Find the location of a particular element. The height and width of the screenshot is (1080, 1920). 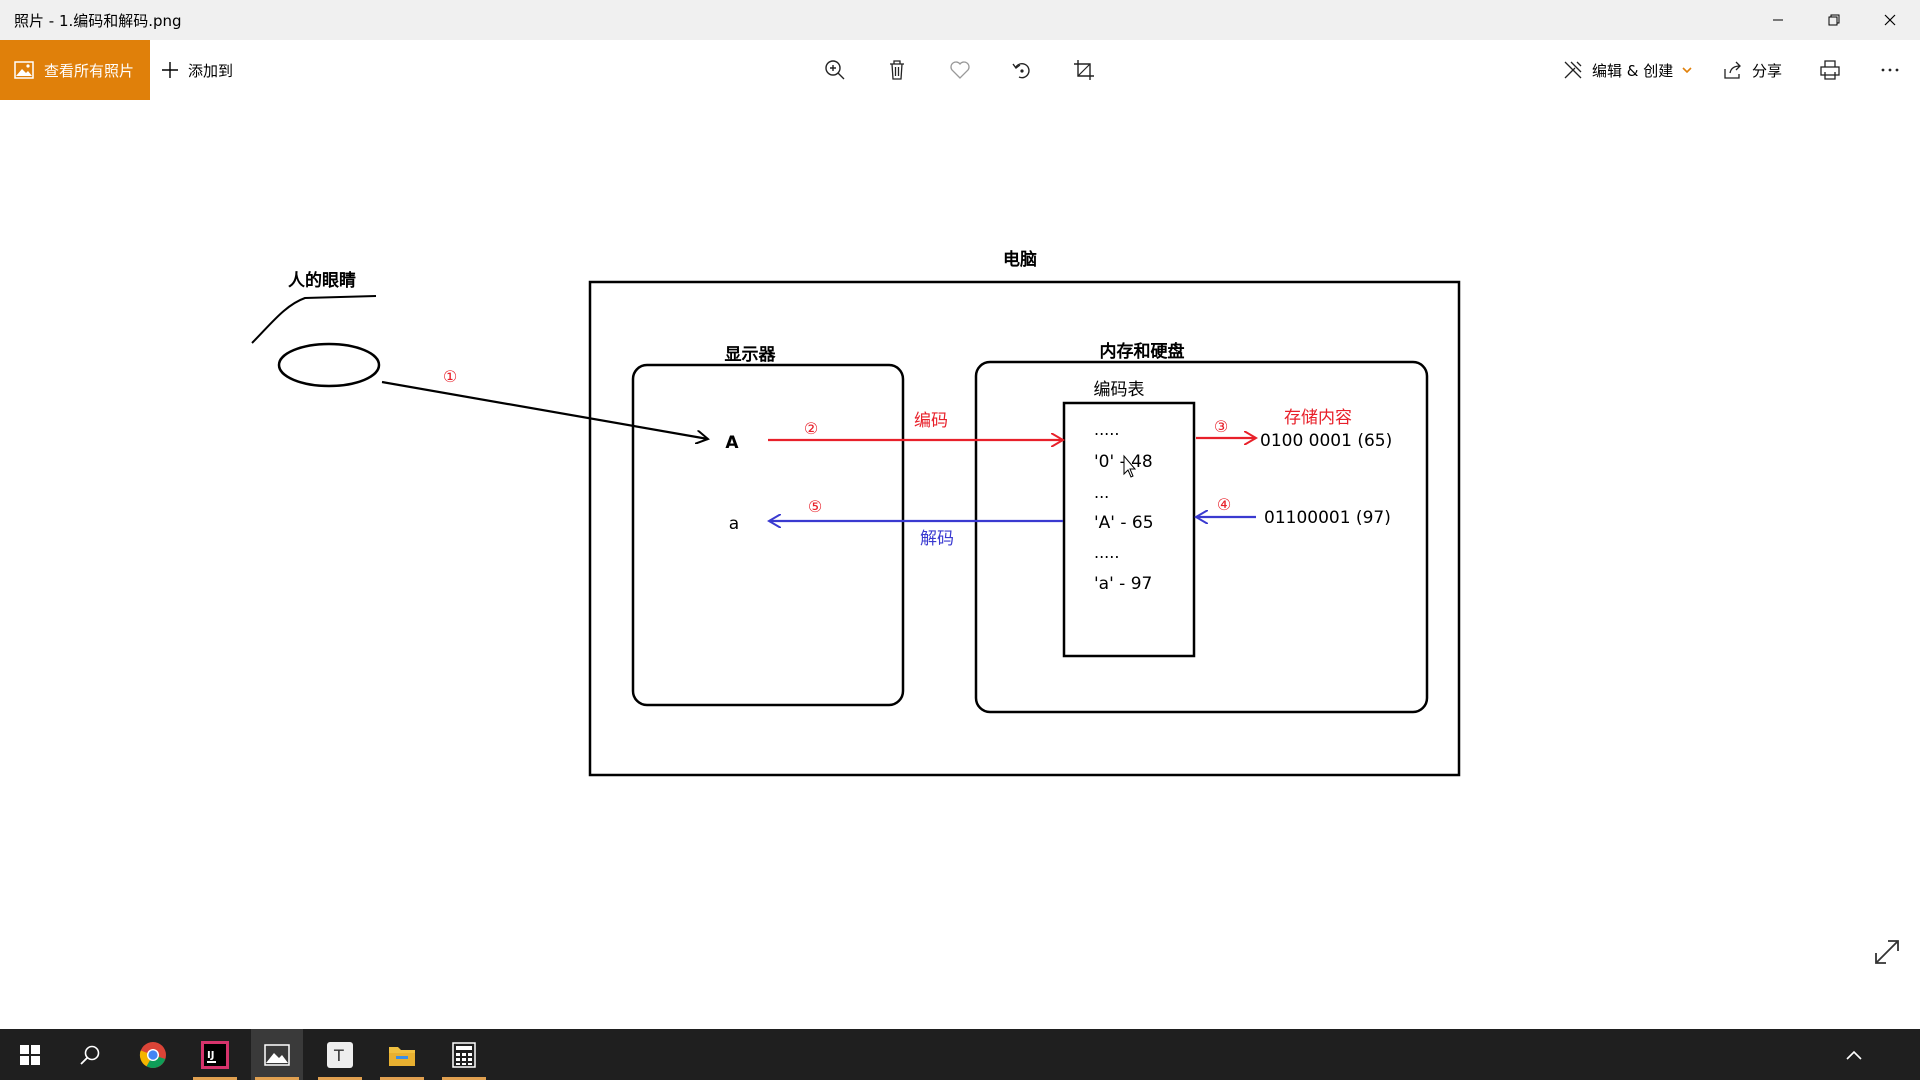

start-button is located at coordinates (30, 1054).